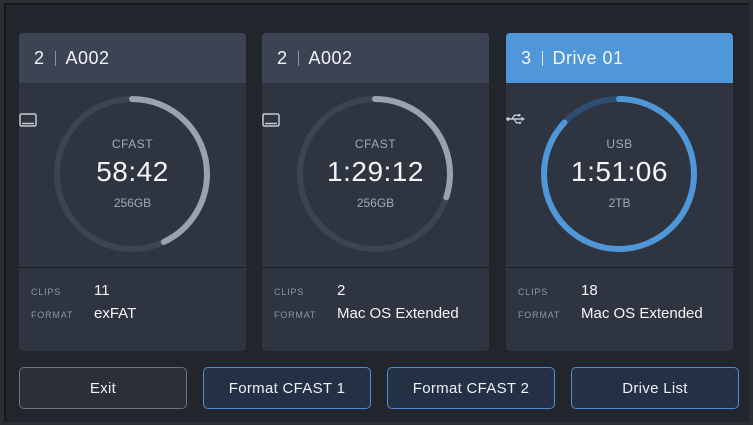  I want to click on remaining-time: 58:42, so click(132, 171).